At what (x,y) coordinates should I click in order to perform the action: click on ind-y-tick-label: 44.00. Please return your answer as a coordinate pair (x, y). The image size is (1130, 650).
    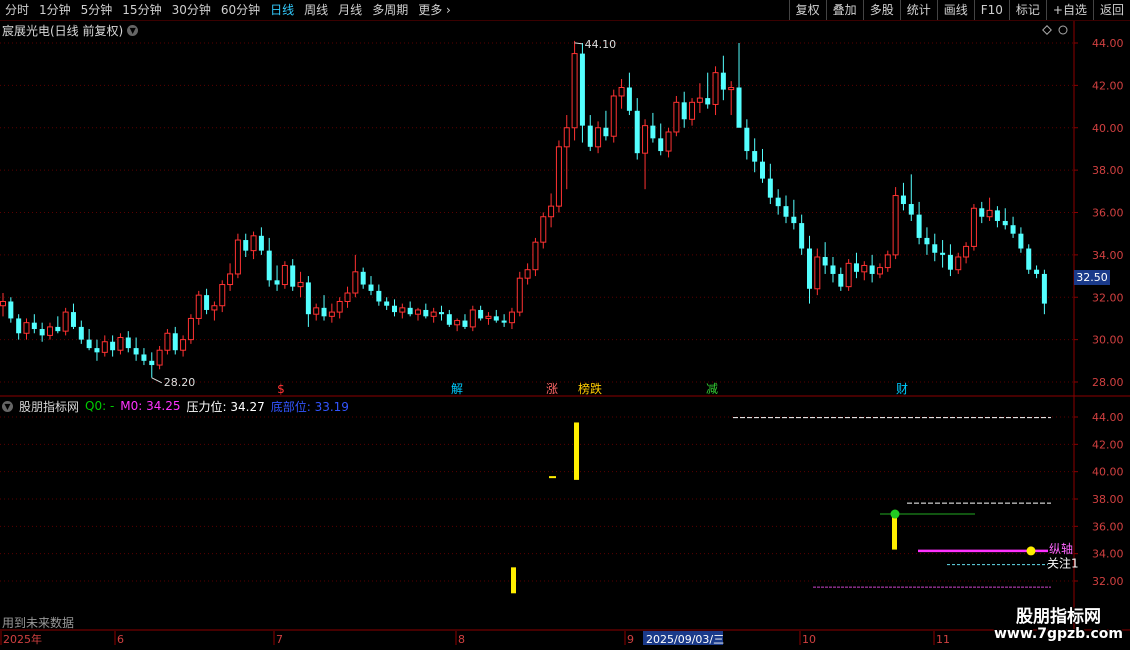
    Looking at the image, I should click on (1108, 417).